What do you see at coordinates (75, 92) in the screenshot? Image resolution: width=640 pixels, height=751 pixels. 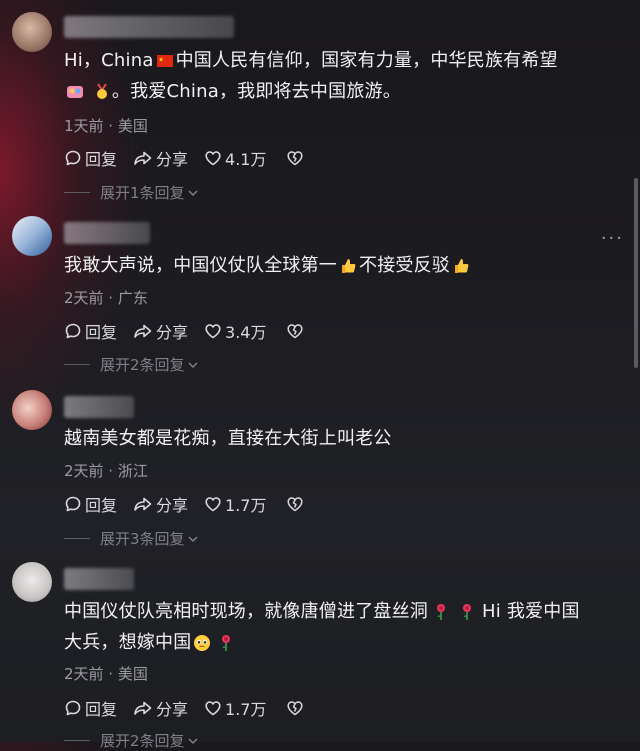 I see `family-emoji-icon` at bounding box center [75, 92].